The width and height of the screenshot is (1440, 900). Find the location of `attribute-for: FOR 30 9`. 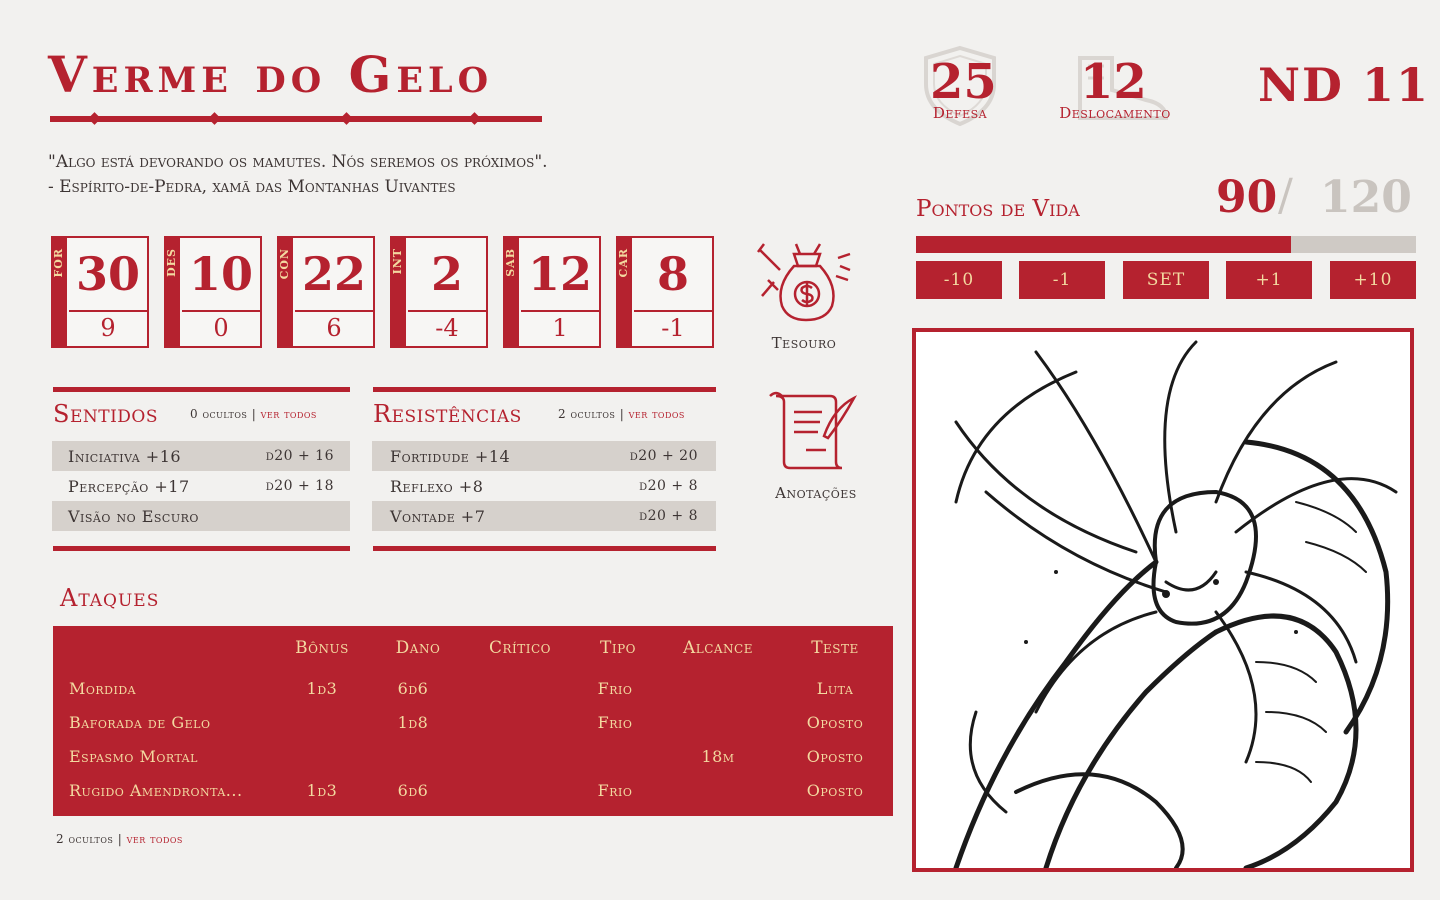

attribute-for: FOR 30 9 is located at coordinates (100, 292).